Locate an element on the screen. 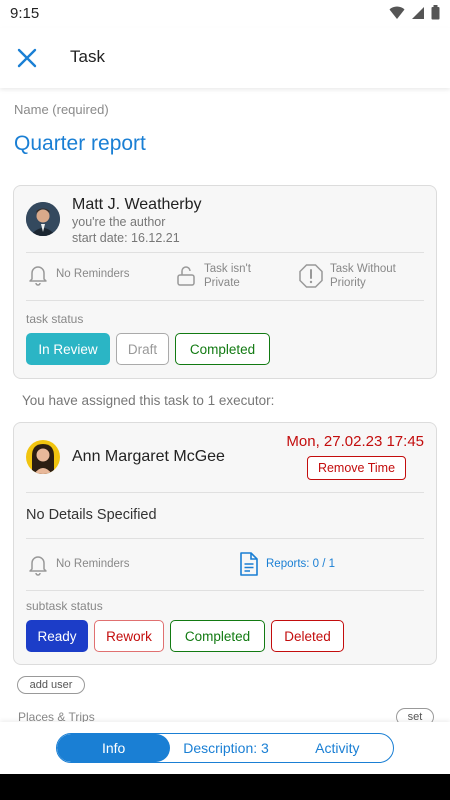 This screenshot has height=800, width=450. status-deleted-chip: Deleted is located at coordinates (307, 636).